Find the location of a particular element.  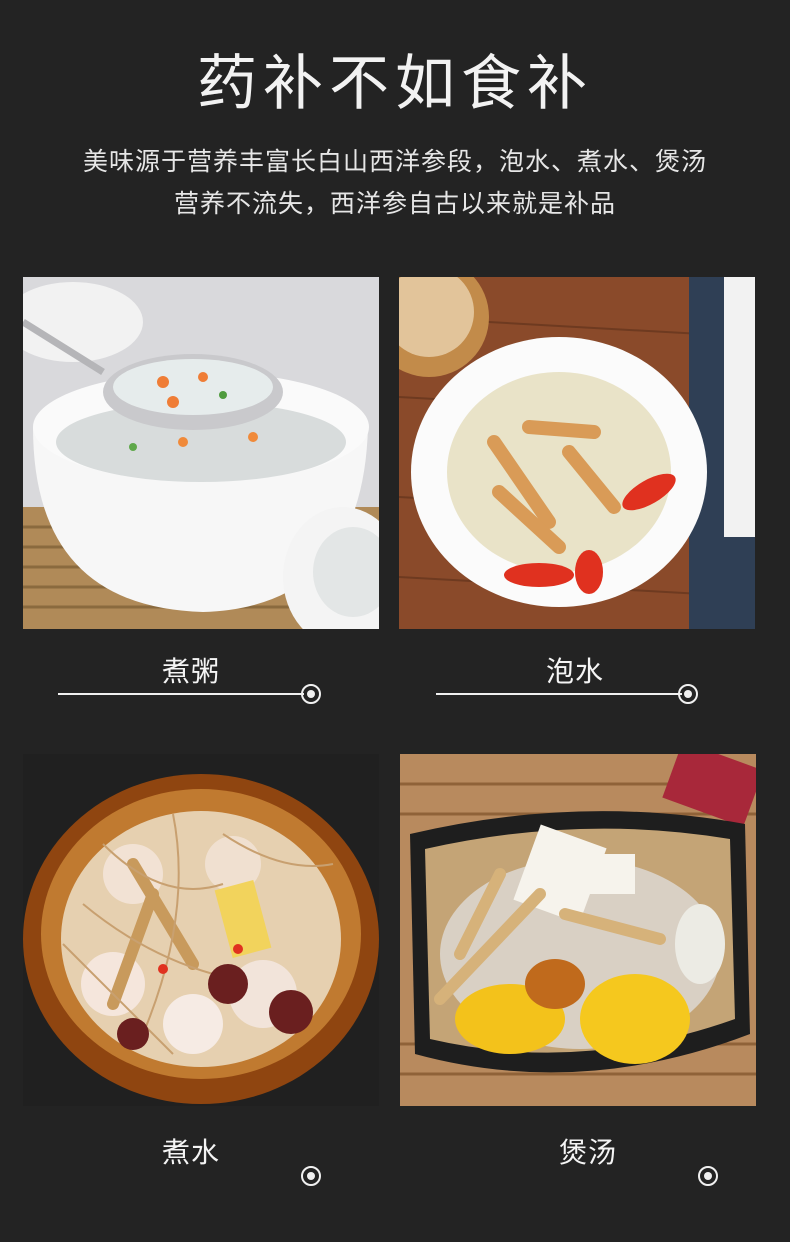

ginseng-pot-photo is located at coordinates (201, 930).